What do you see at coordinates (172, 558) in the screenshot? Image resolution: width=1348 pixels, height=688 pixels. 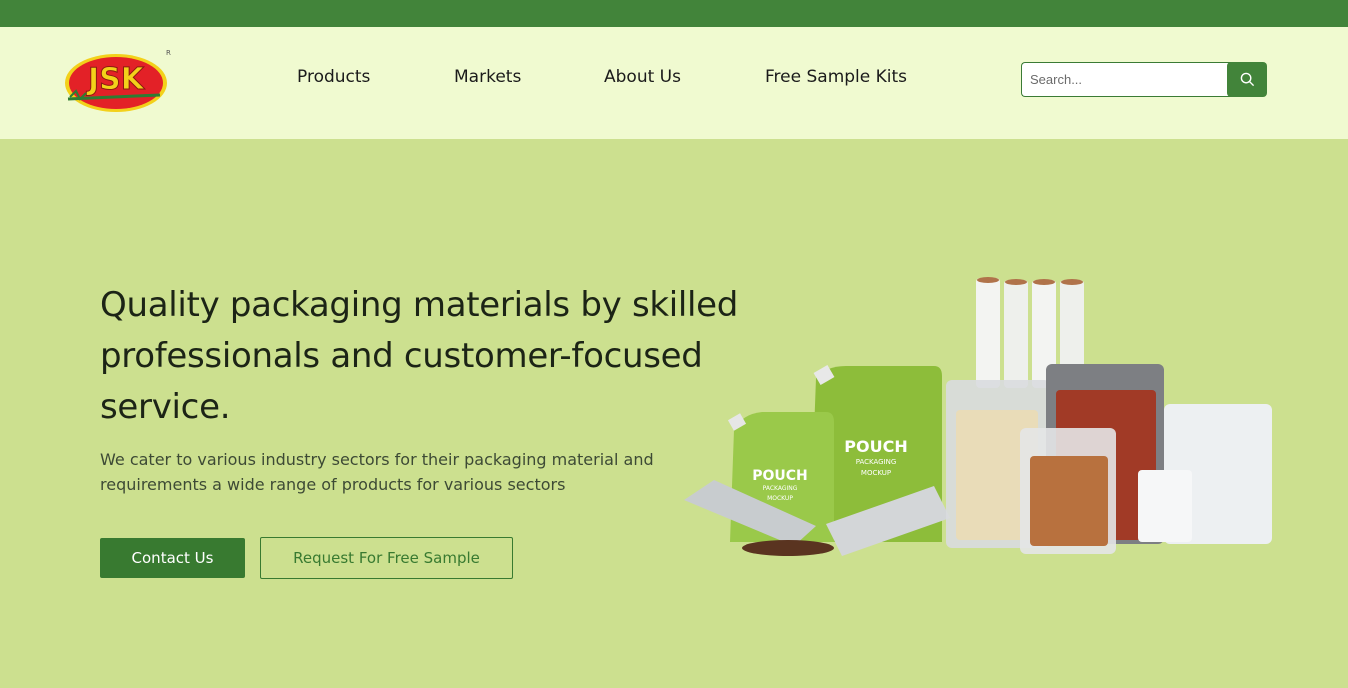 I see `contact-us-button: Contact Us` at bounding box center [172, 558].